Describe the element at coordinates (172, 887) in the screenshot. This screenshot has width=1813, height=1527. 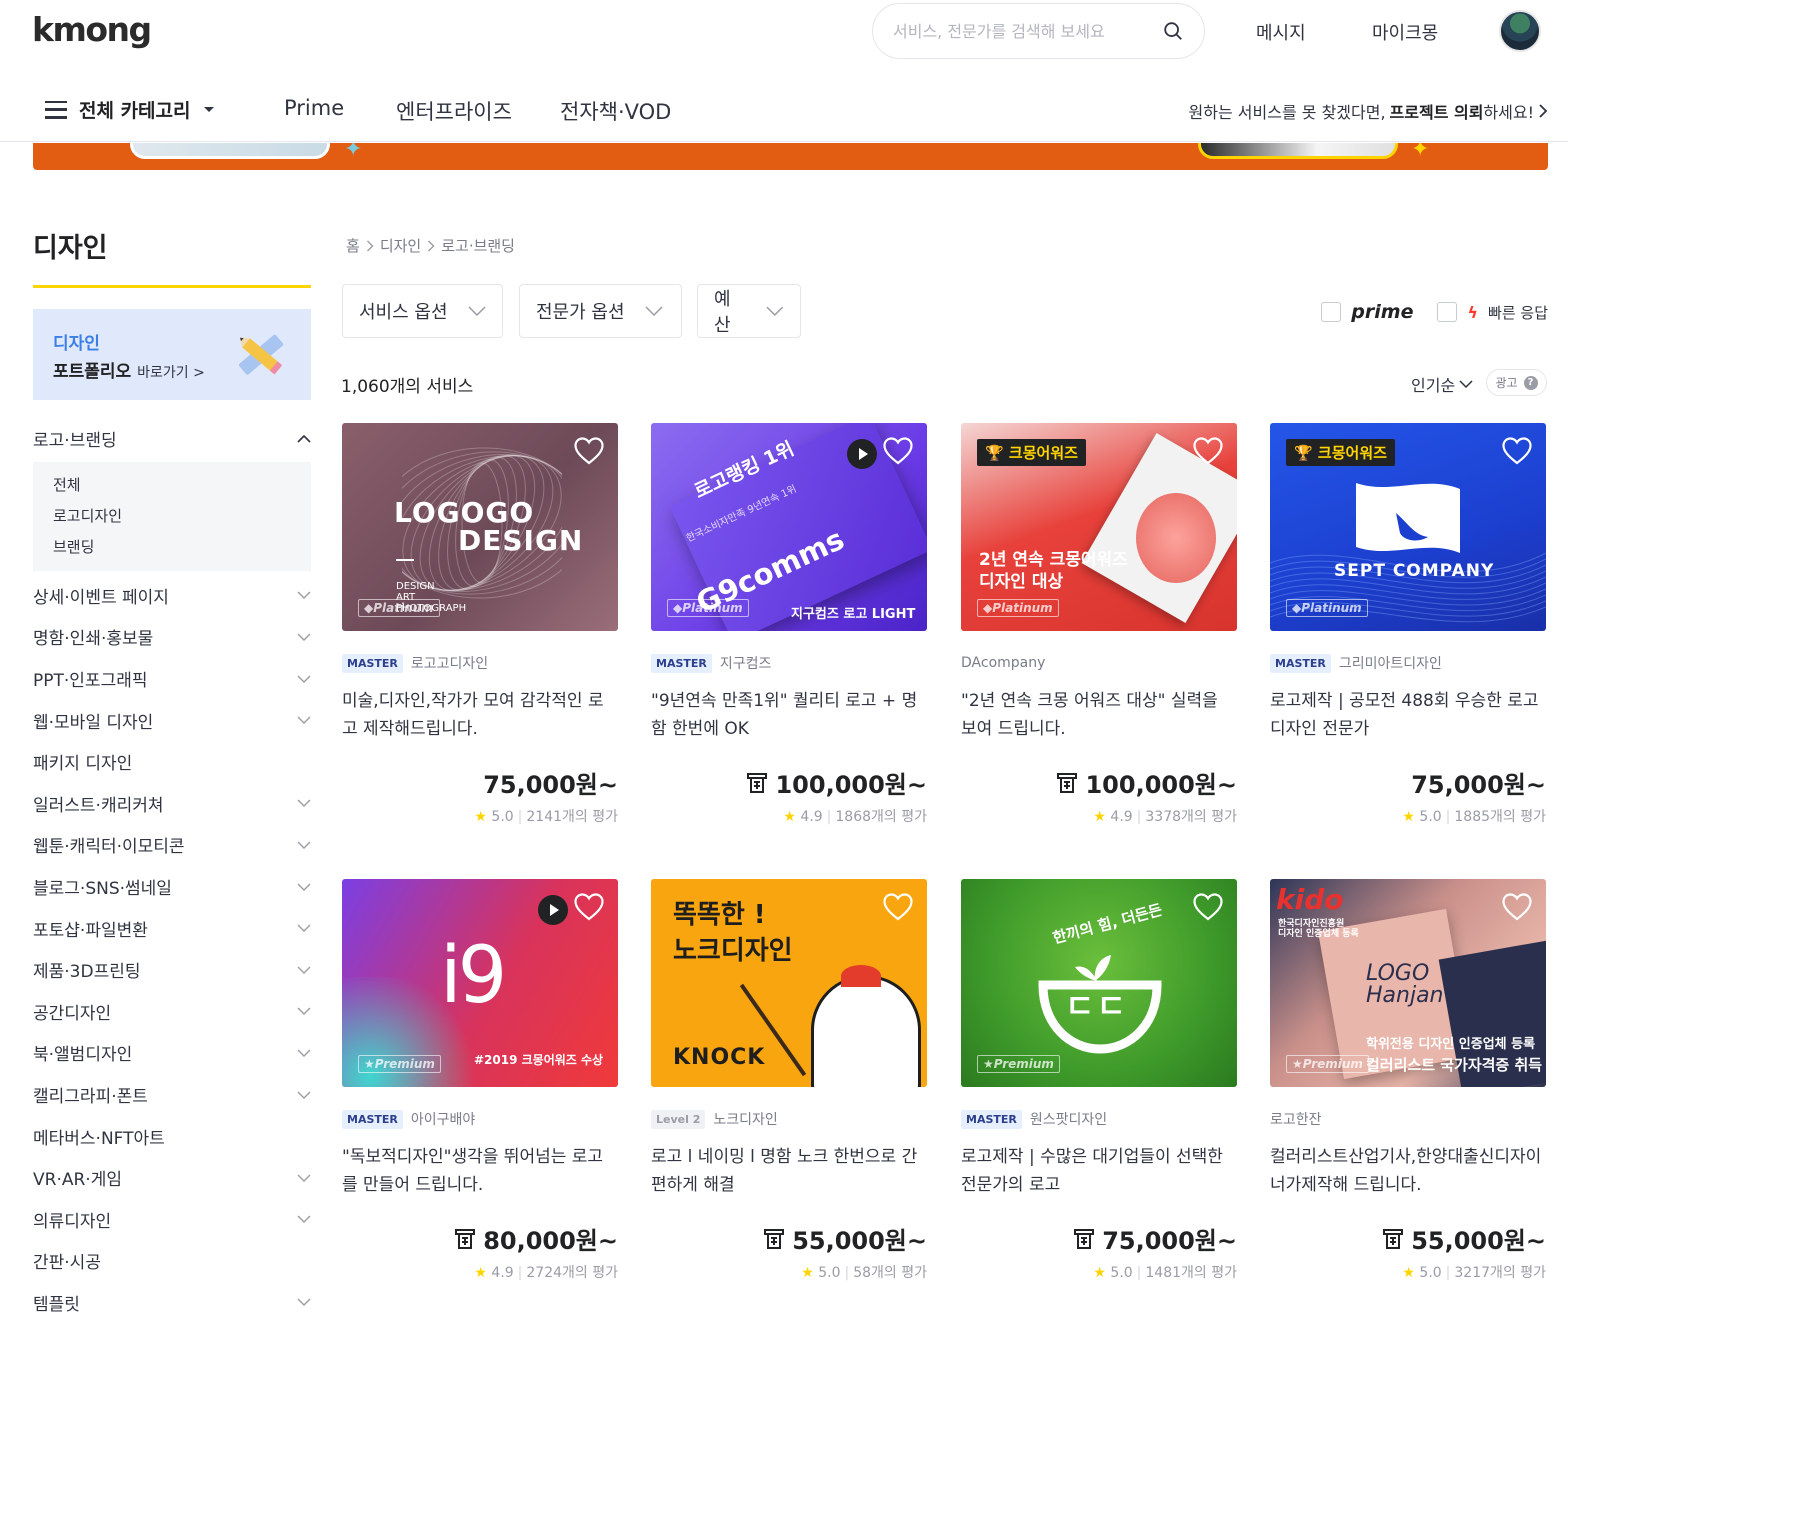
I see `sidebar-item: 블로그·SNS·썸네일` at that location.